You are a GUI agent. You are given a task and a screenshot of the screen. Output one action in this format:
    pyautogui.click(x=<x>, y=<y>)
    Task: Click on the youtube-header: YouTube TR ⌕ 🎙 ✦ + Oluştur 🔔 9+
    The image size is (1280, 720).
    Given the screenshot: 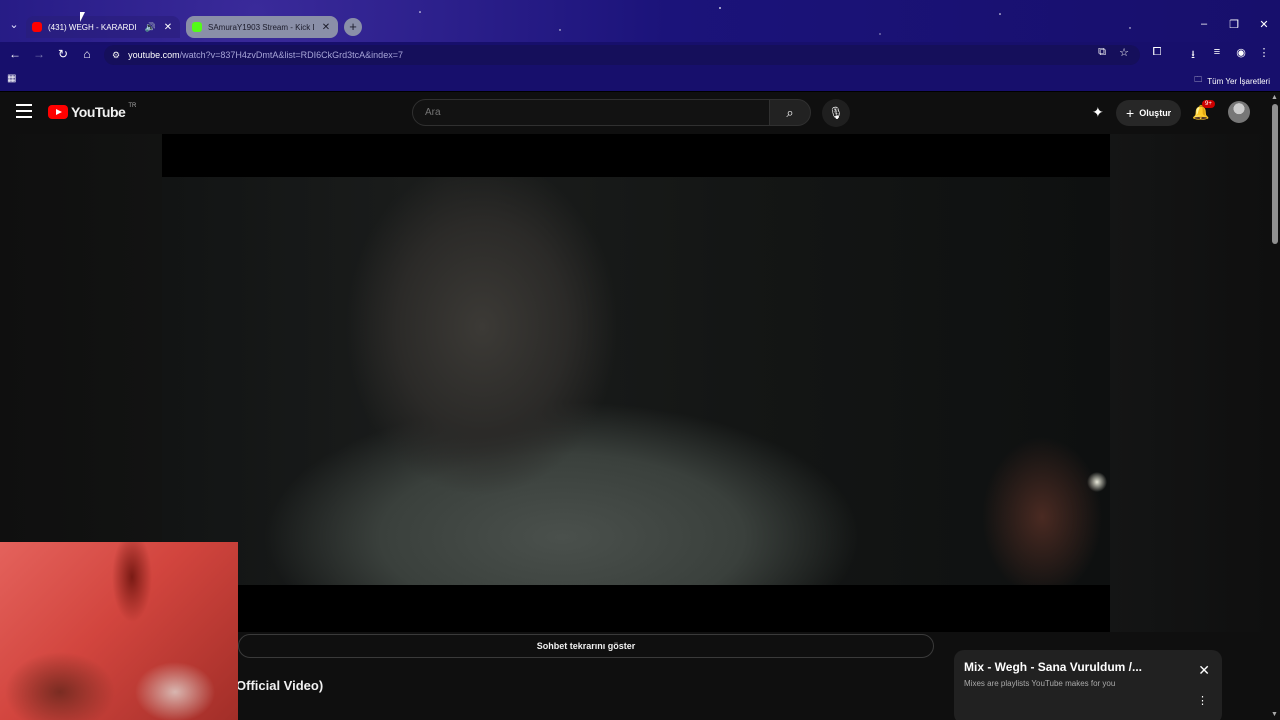 What is the action you would take?
    pyautogui.click(x=635, y=113)
    